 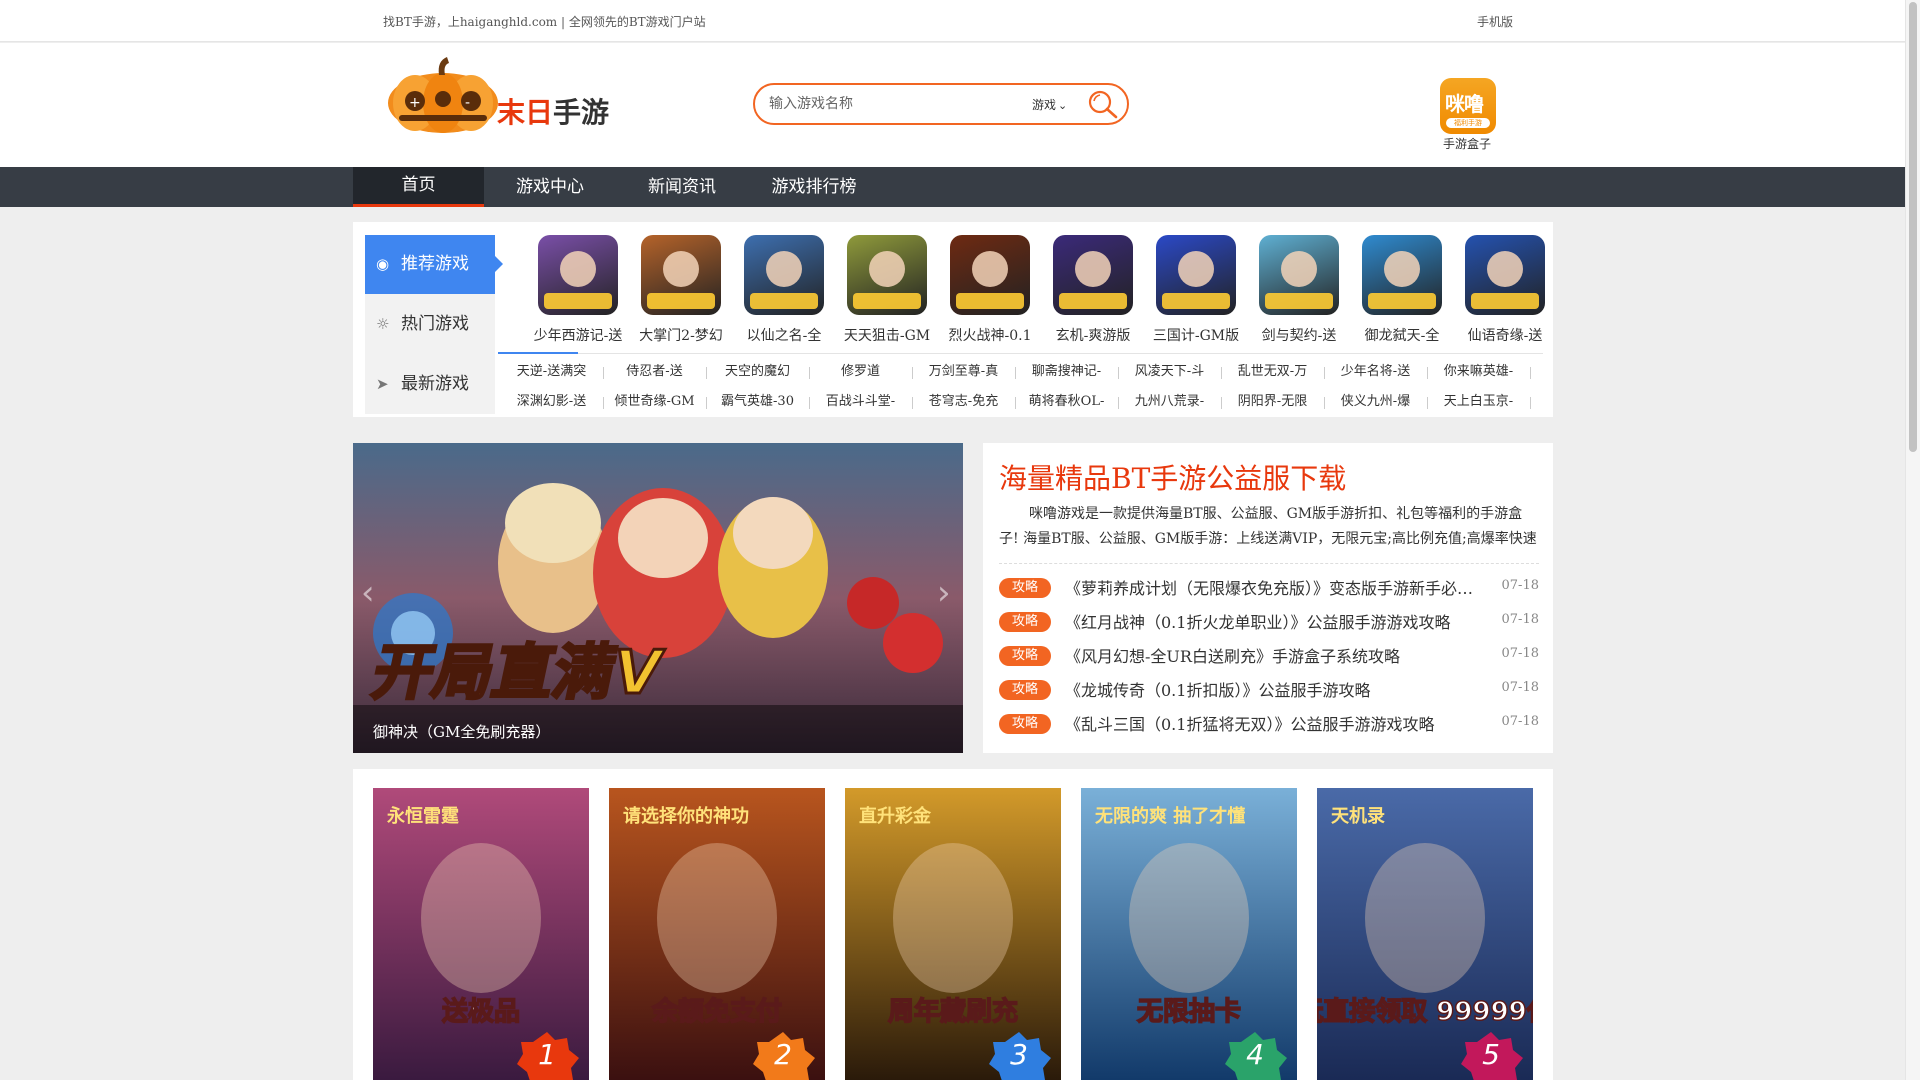 What do you see at coordinates (654, 372) in the screenshot?
I see `game-link: 侍忍者-送` at bounding box center [654, 372].